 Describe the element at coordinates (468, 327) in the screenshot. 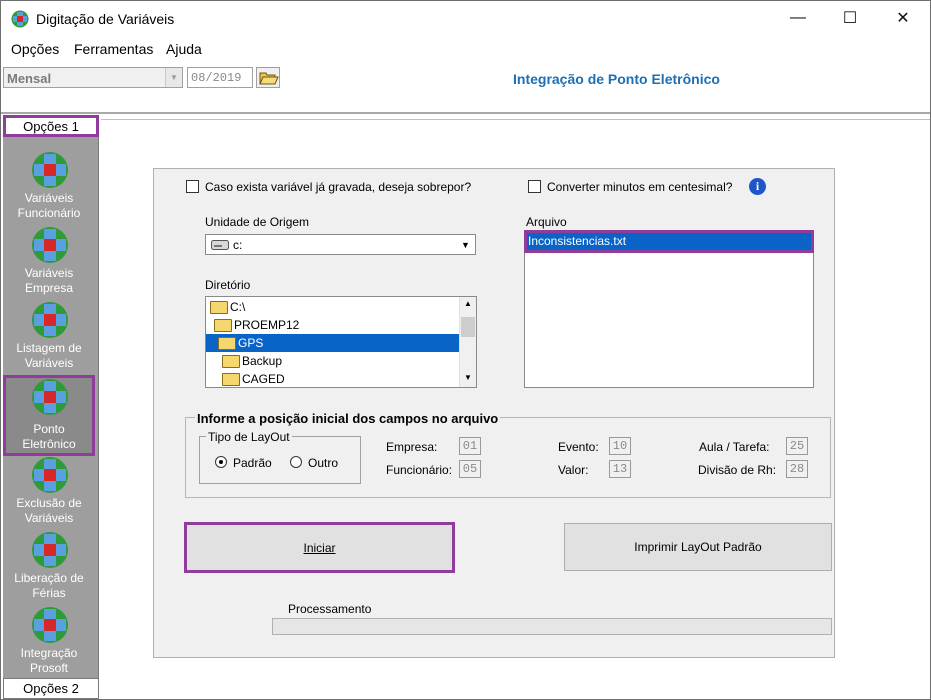

I see `scrollbar-thumb` at that location.